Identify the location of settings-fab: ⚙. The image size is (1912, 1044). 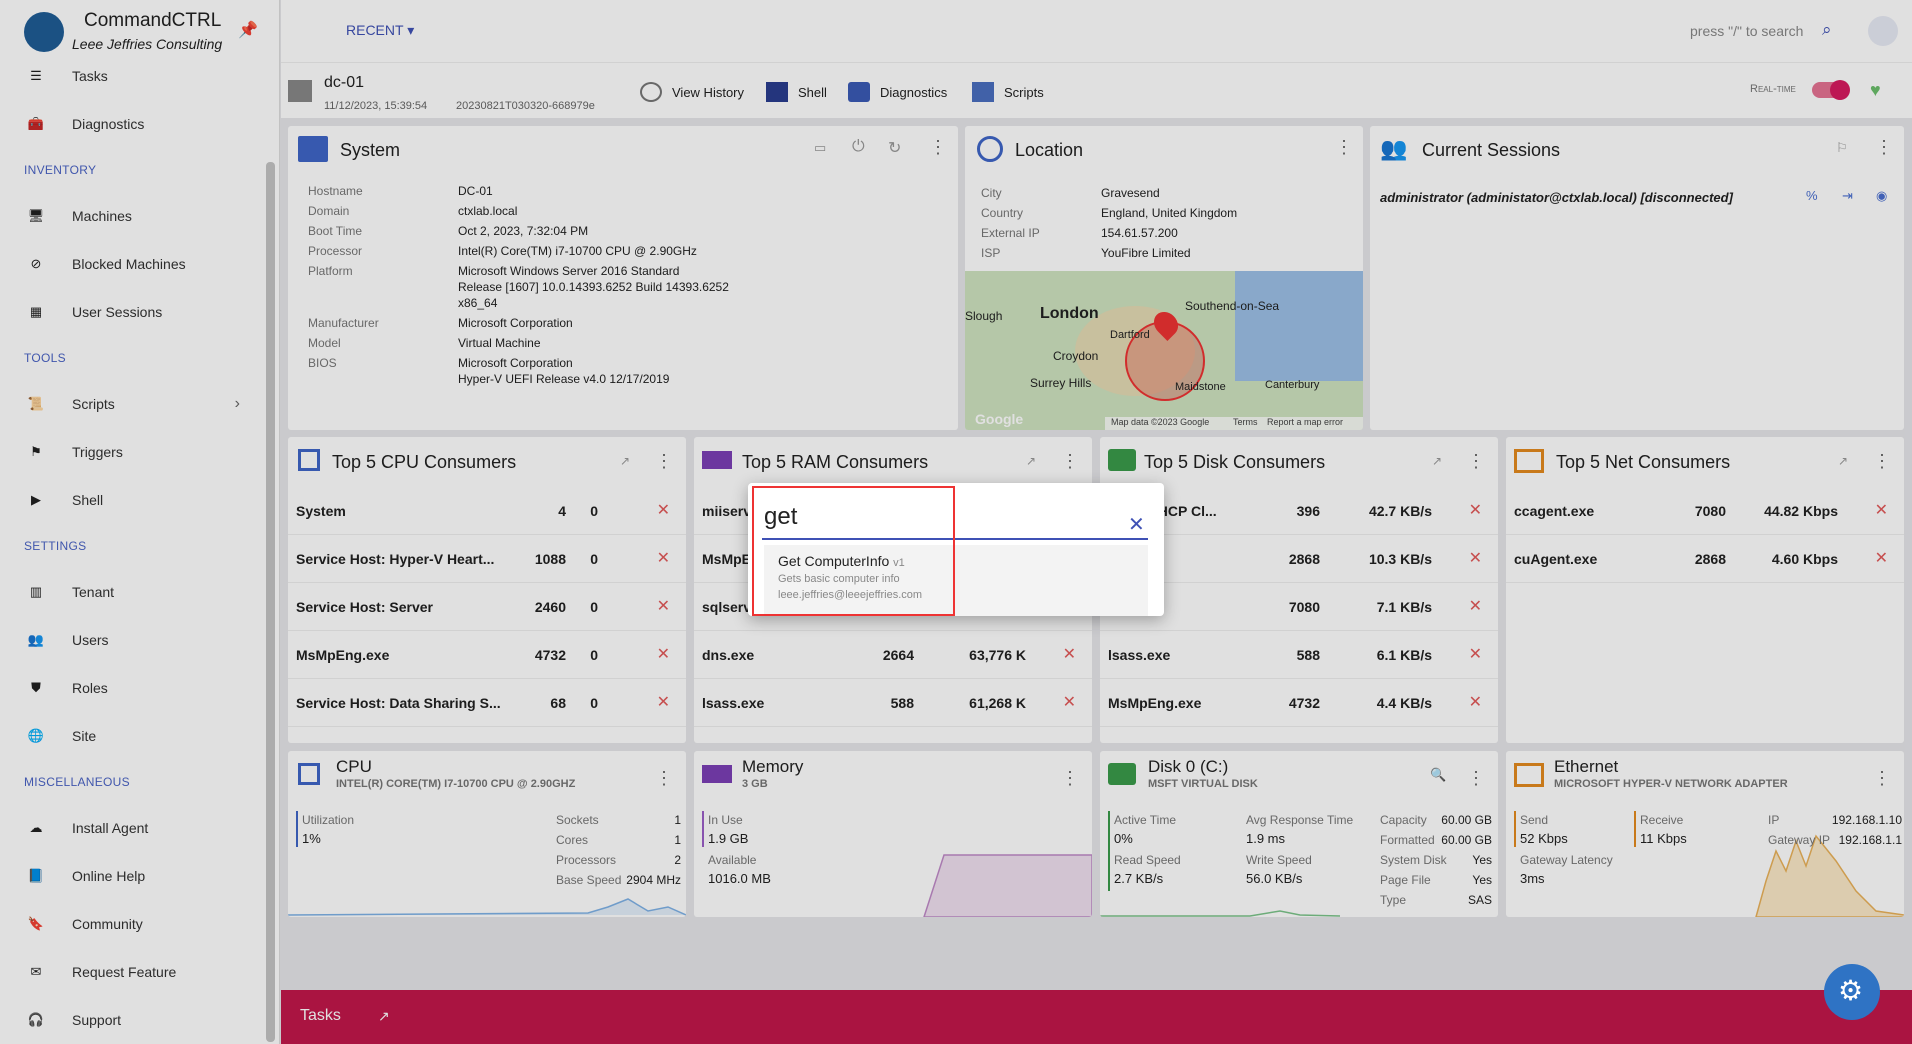
(1852, 992).